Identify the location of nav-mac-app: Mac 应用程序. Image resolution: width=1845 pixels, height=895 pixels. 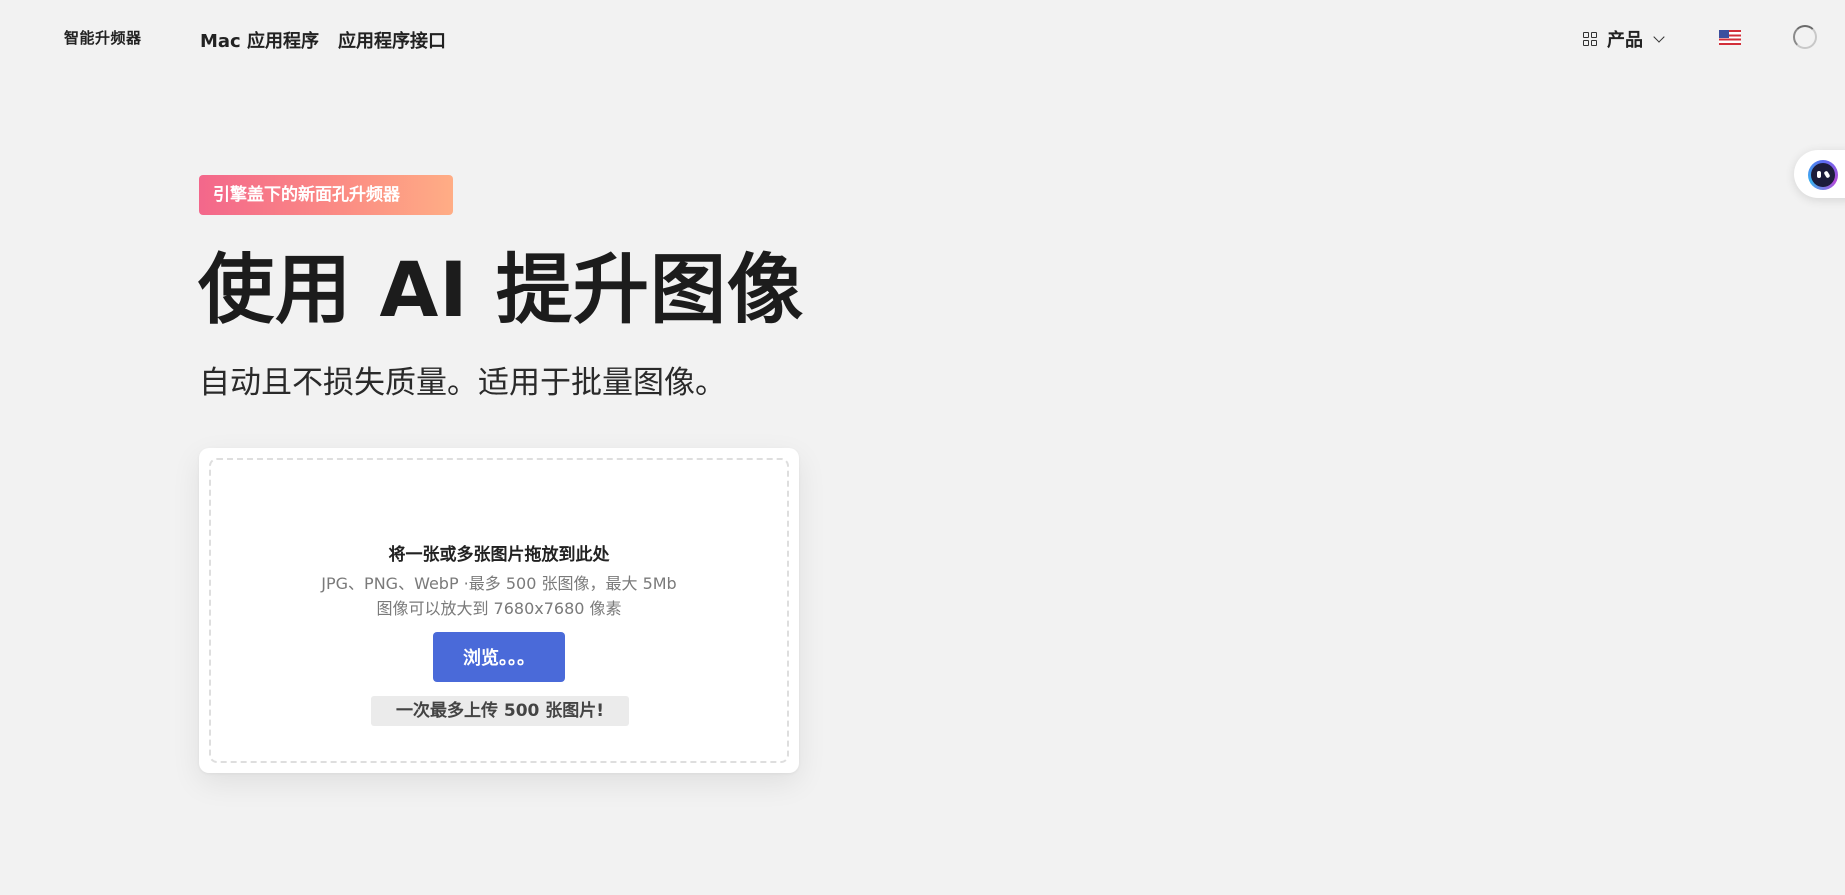
(259, 40).